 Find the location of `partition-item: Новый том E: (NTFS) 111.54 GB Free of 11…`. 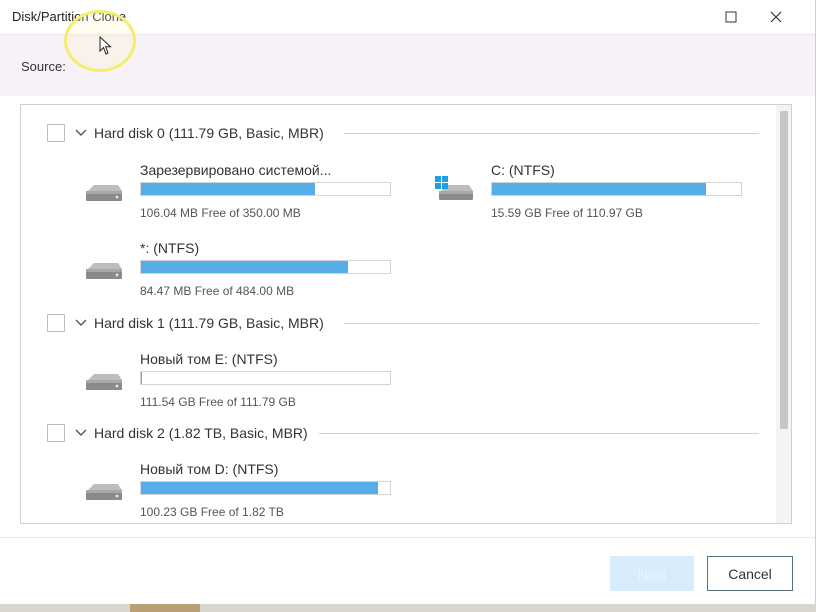

partition-item: Новый том E: (NTFS) 111.54 GB Free of 11… is located at coordinates (244, 381).